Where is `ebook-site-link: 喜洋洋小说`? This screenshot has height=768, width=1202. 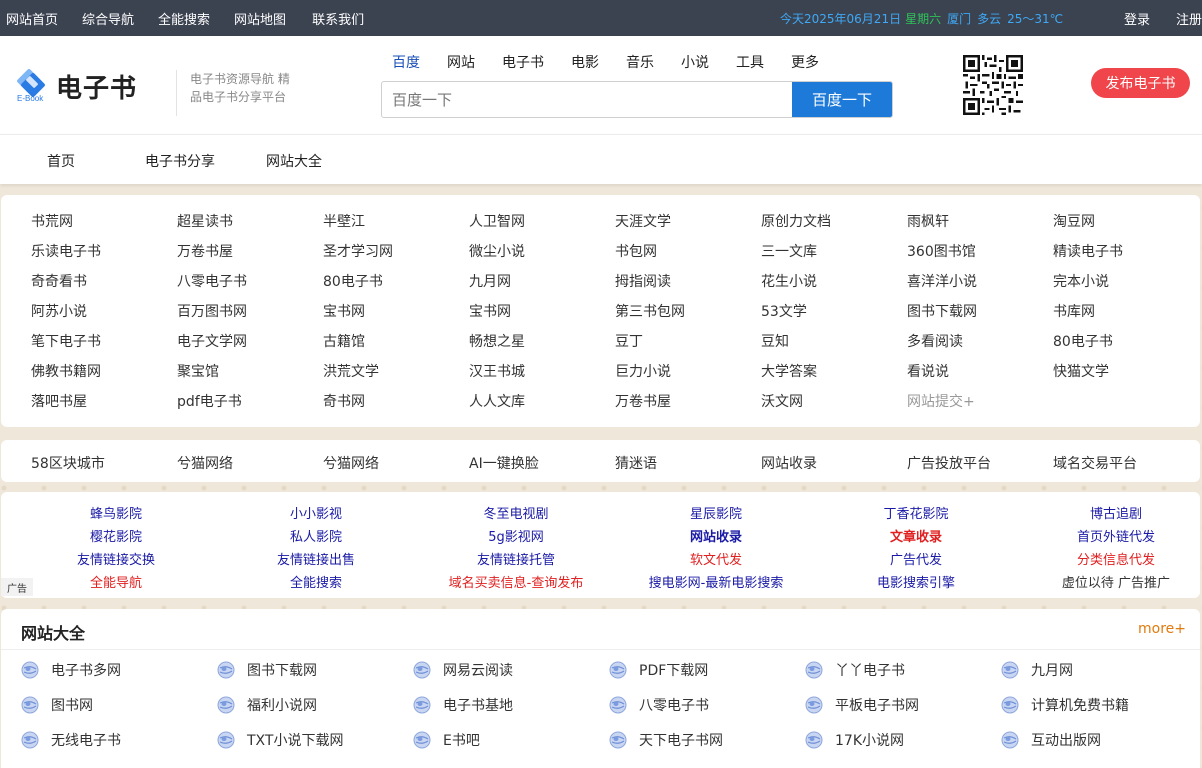
ebook-site-link: 喜洋洋小说 is located at coordinates (942, 281).